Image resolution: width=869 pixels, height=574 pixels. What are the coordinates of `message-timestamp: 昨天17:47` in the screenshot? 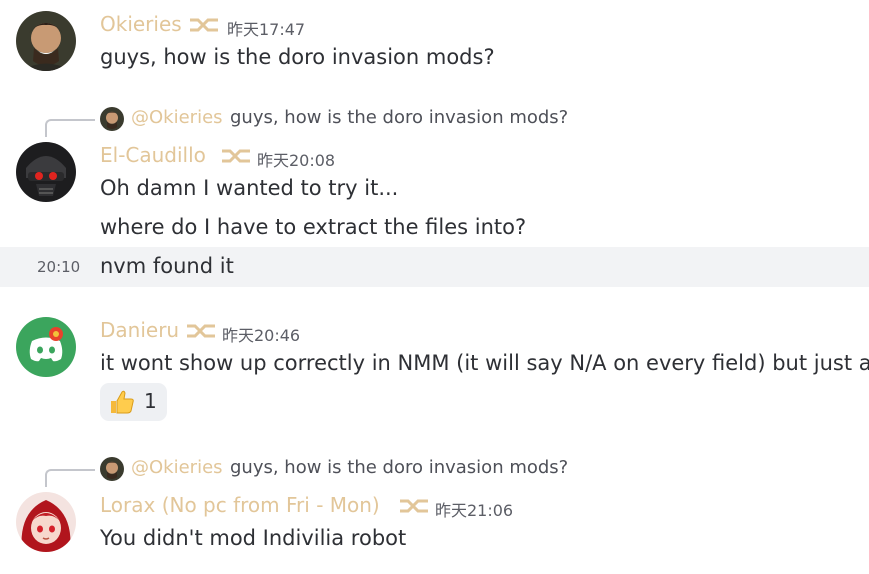 It's located at (266, 29).